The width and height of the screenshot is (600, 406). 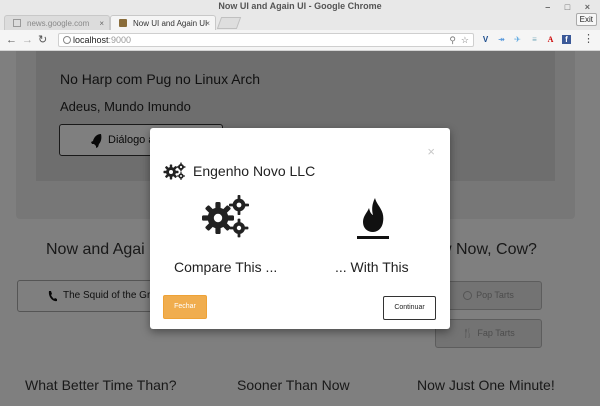 What do you see at coordinates (11, 40) in the screenshot?
I see `back-icon: ←` at bounding box center [11, 40].